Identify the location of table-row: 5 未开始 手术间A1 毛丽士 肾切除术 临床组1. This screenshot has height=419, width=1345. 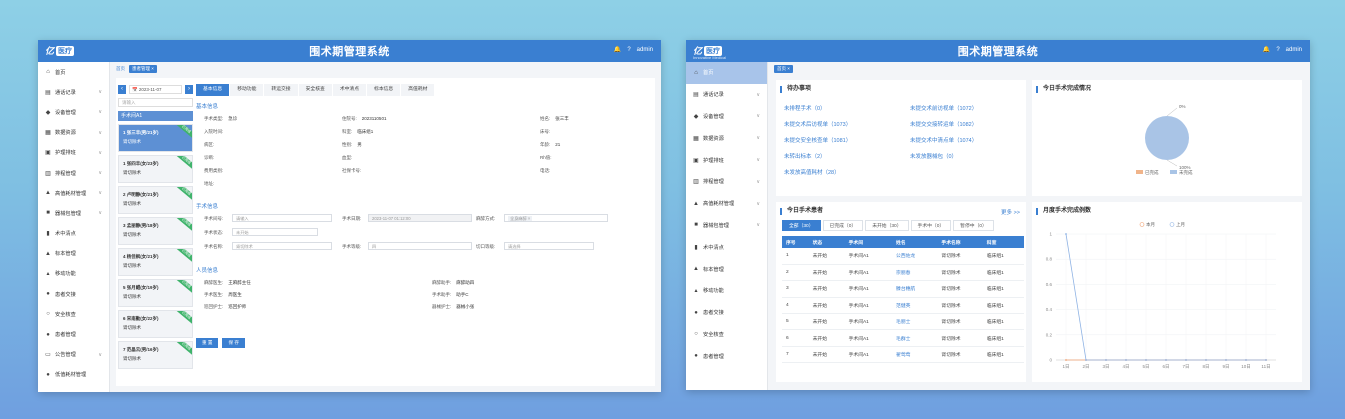
(903, 322).